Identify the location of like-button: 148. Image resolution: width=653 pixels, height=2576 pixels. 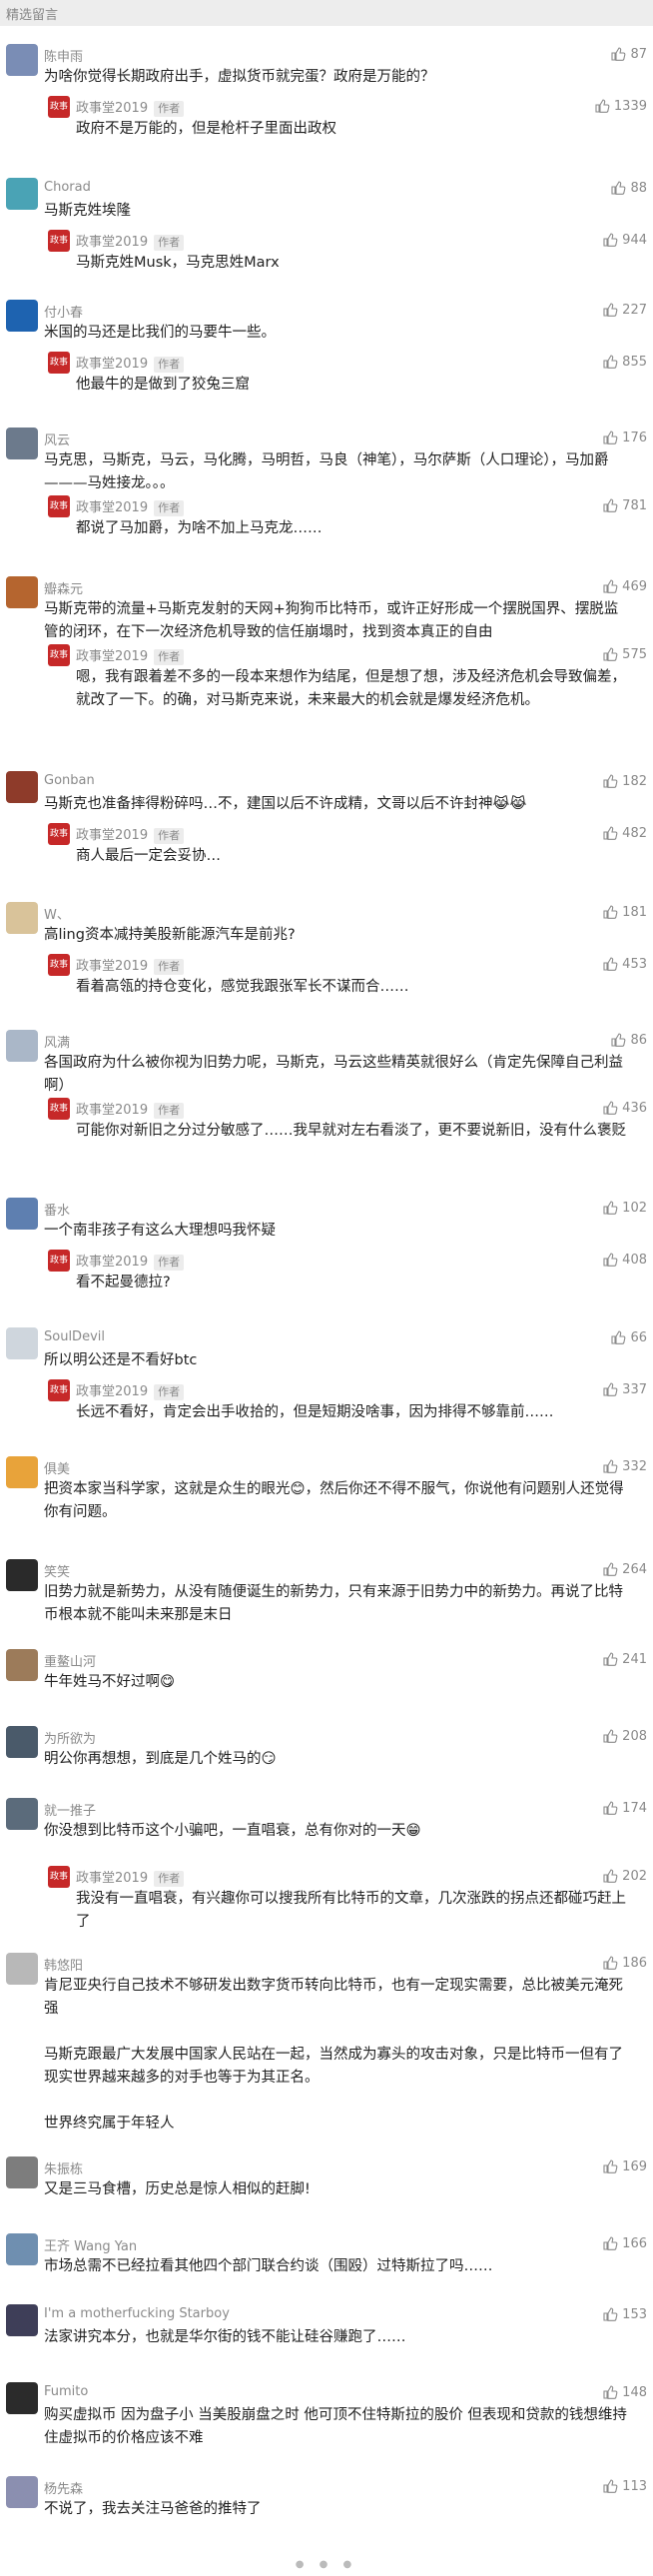
(624, 2392).